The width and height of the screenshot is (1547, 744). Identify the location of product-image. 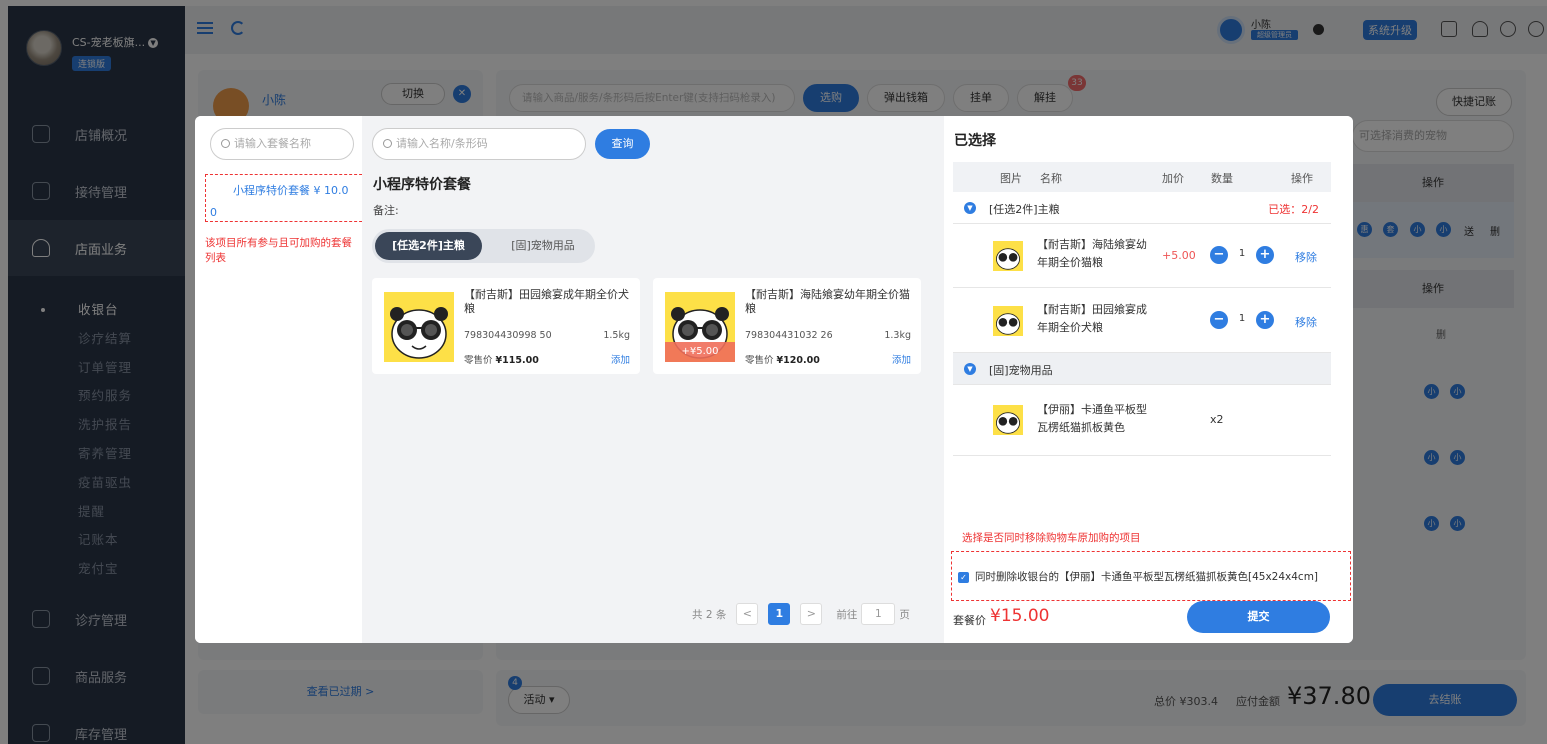
(419, 327).